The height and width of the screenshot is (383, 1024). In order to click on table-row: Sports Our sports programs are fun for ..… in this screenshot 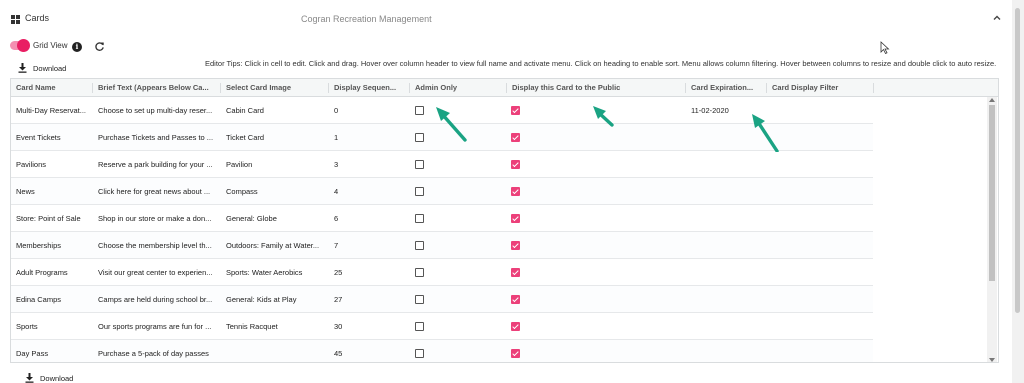, I will do `click(442, 326)`.